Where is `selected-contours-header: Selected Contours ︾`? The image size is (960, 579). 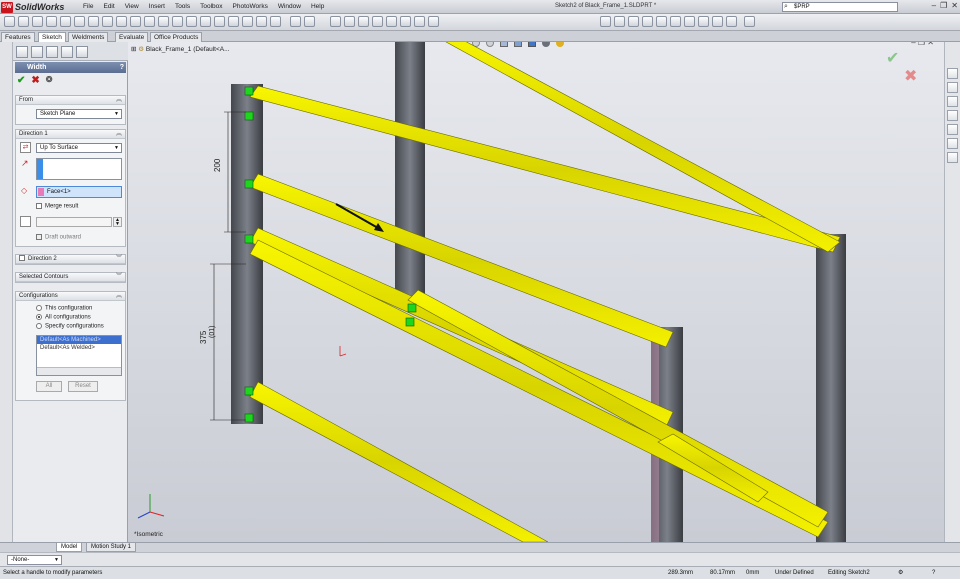
selected-contours-header: Selected Contours ︾ is located at coordinates (70, 277).